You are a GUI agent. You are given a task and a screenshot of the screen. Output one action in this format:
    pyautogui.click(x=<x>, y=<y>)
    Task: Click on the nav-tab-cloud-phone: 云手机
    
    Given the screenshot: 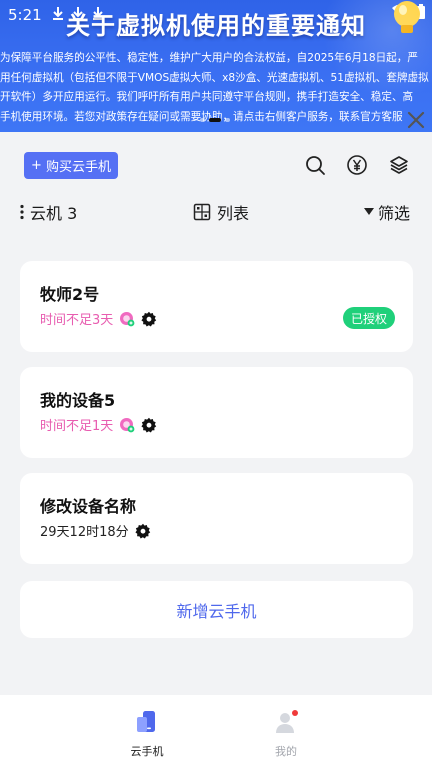 What is the action you would take?
    pyautogui.click(x=147, y=734)
    